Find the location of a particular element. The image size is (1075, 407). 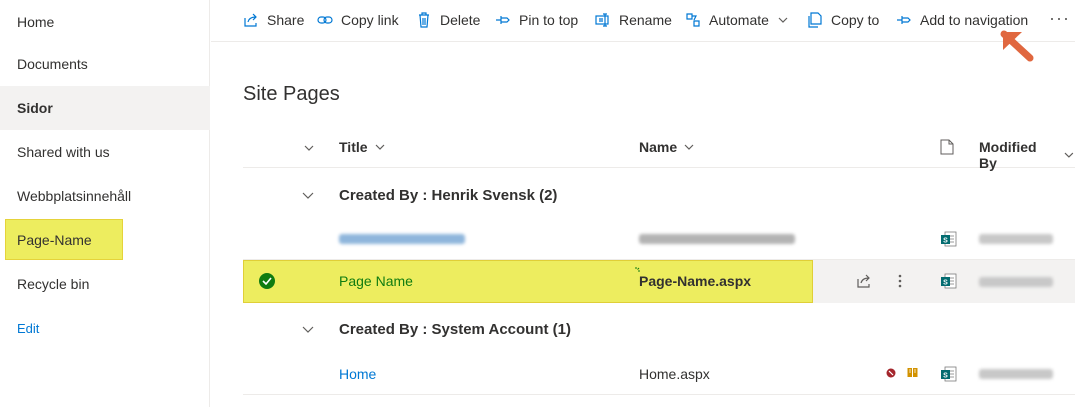

column-title-header: Title is located at coordinates (362, 147).